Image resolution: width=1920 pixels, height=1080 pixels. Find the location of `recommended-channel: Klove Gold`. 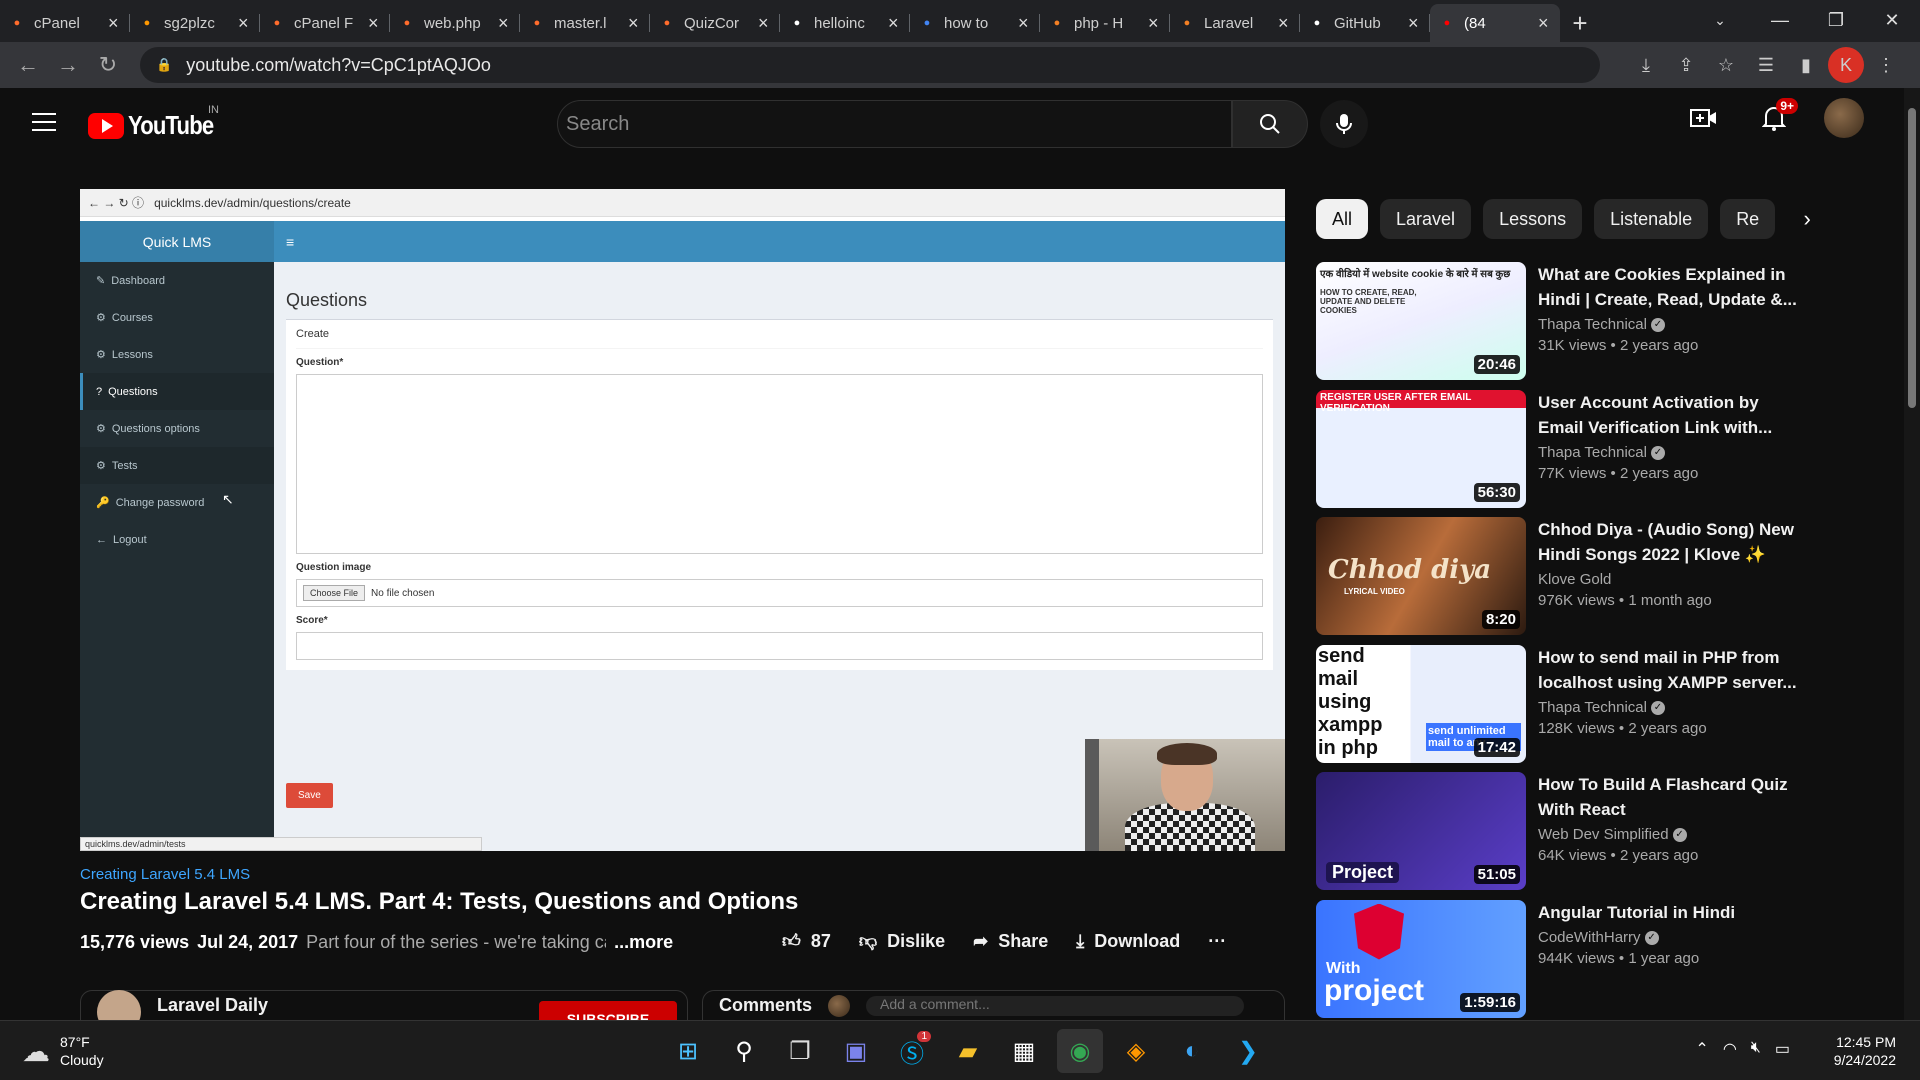

recommended-channel: Klove Gold is located at coordinates (1668, 579).